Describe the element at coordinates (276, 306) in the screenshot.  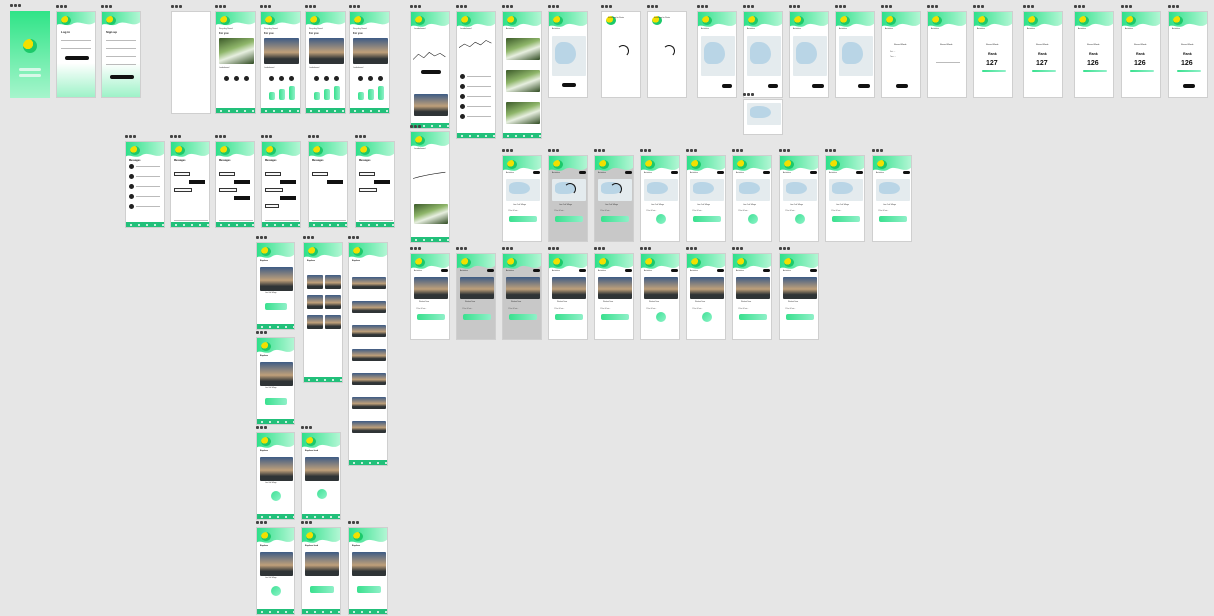
I see `explore-go-button` at that location.